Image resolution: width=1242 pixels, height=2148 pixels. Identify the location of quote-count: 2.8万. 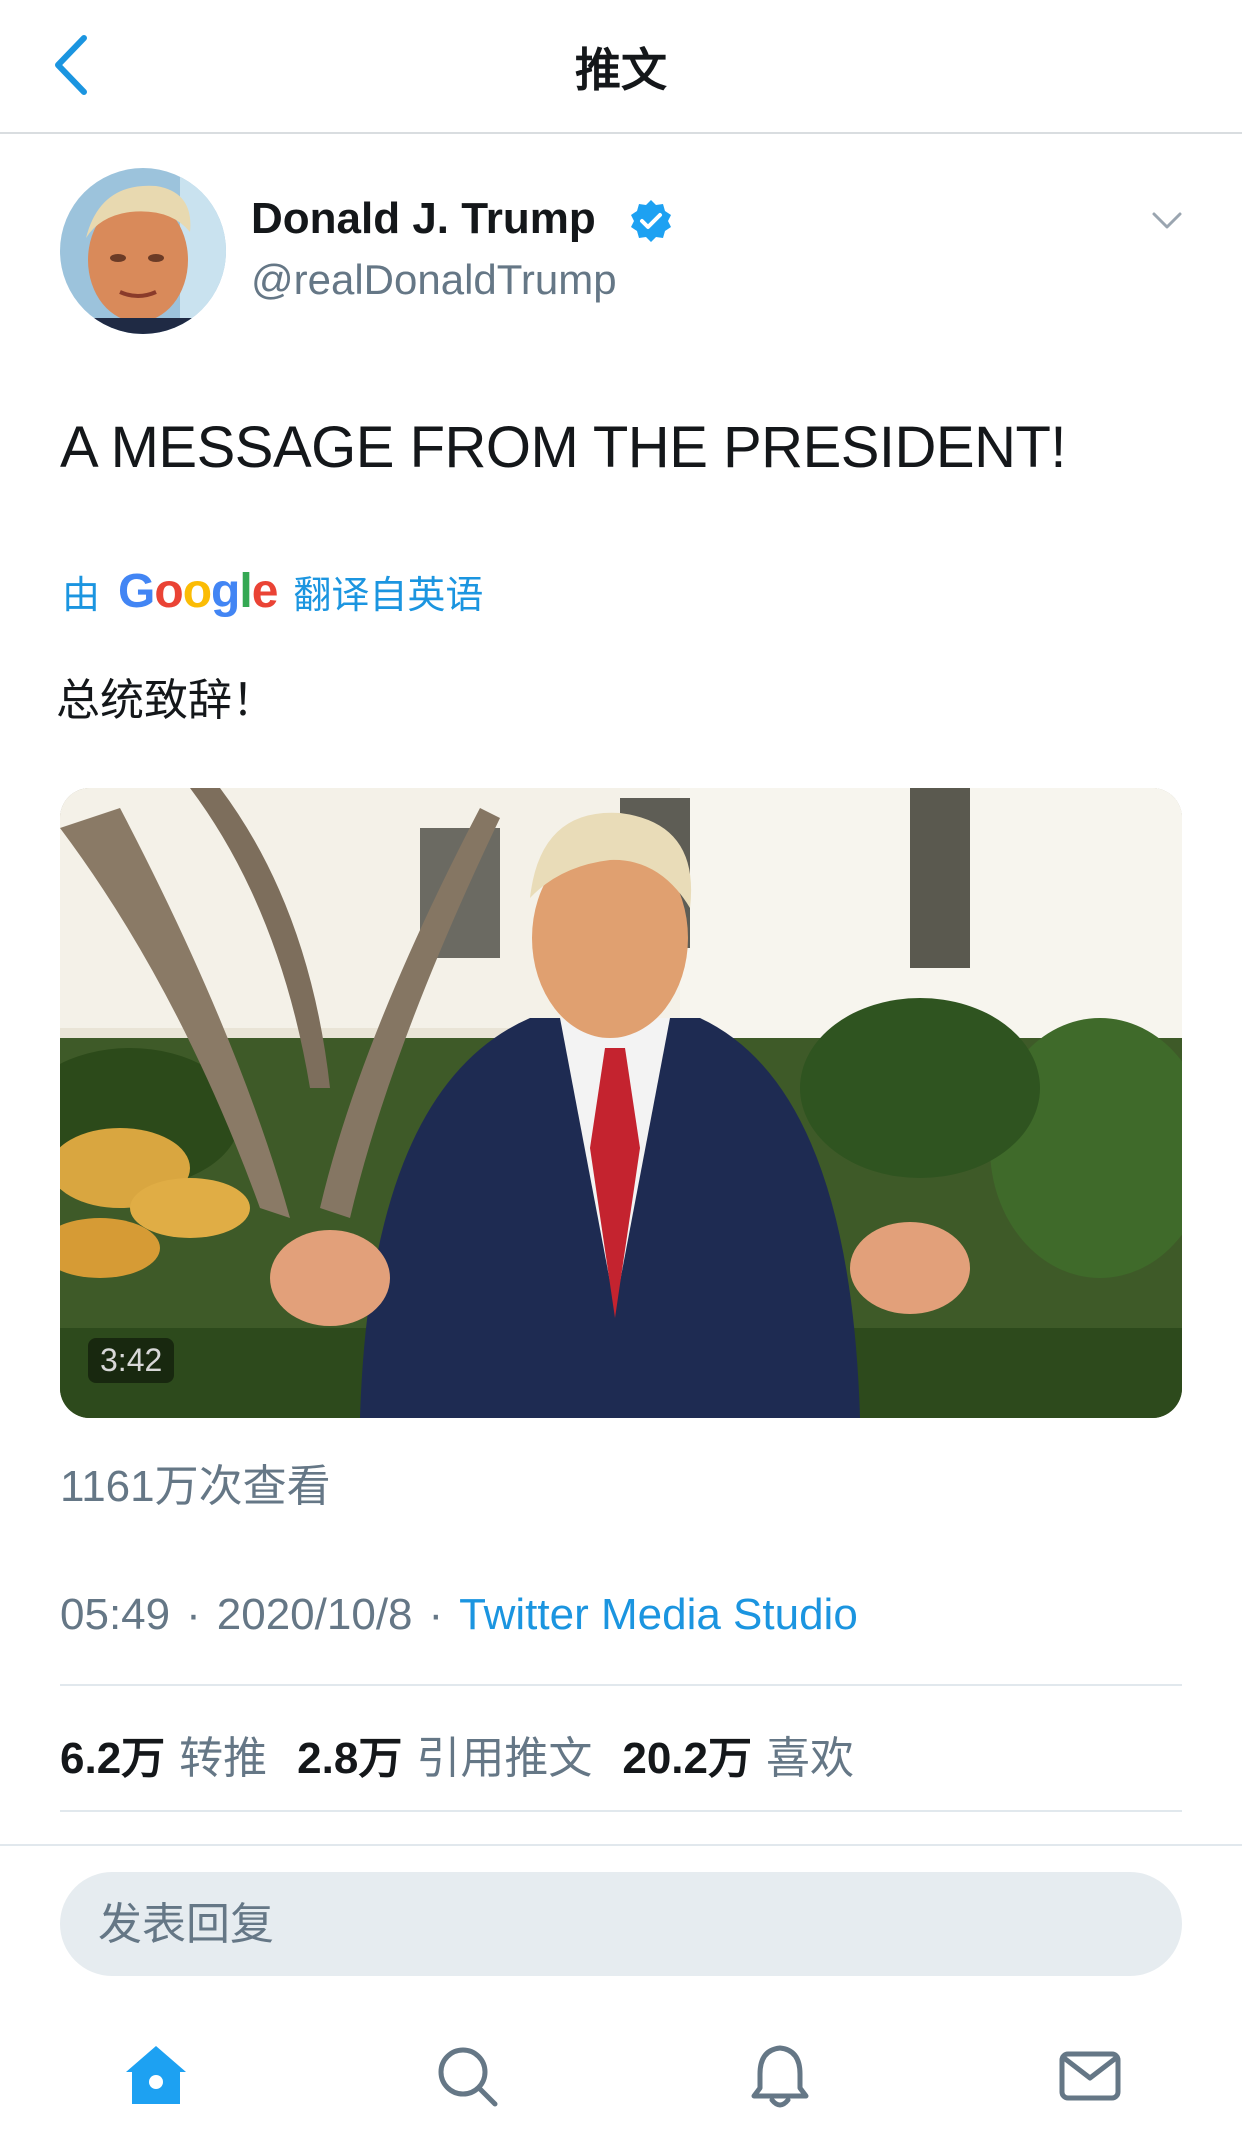
(349, 1754).